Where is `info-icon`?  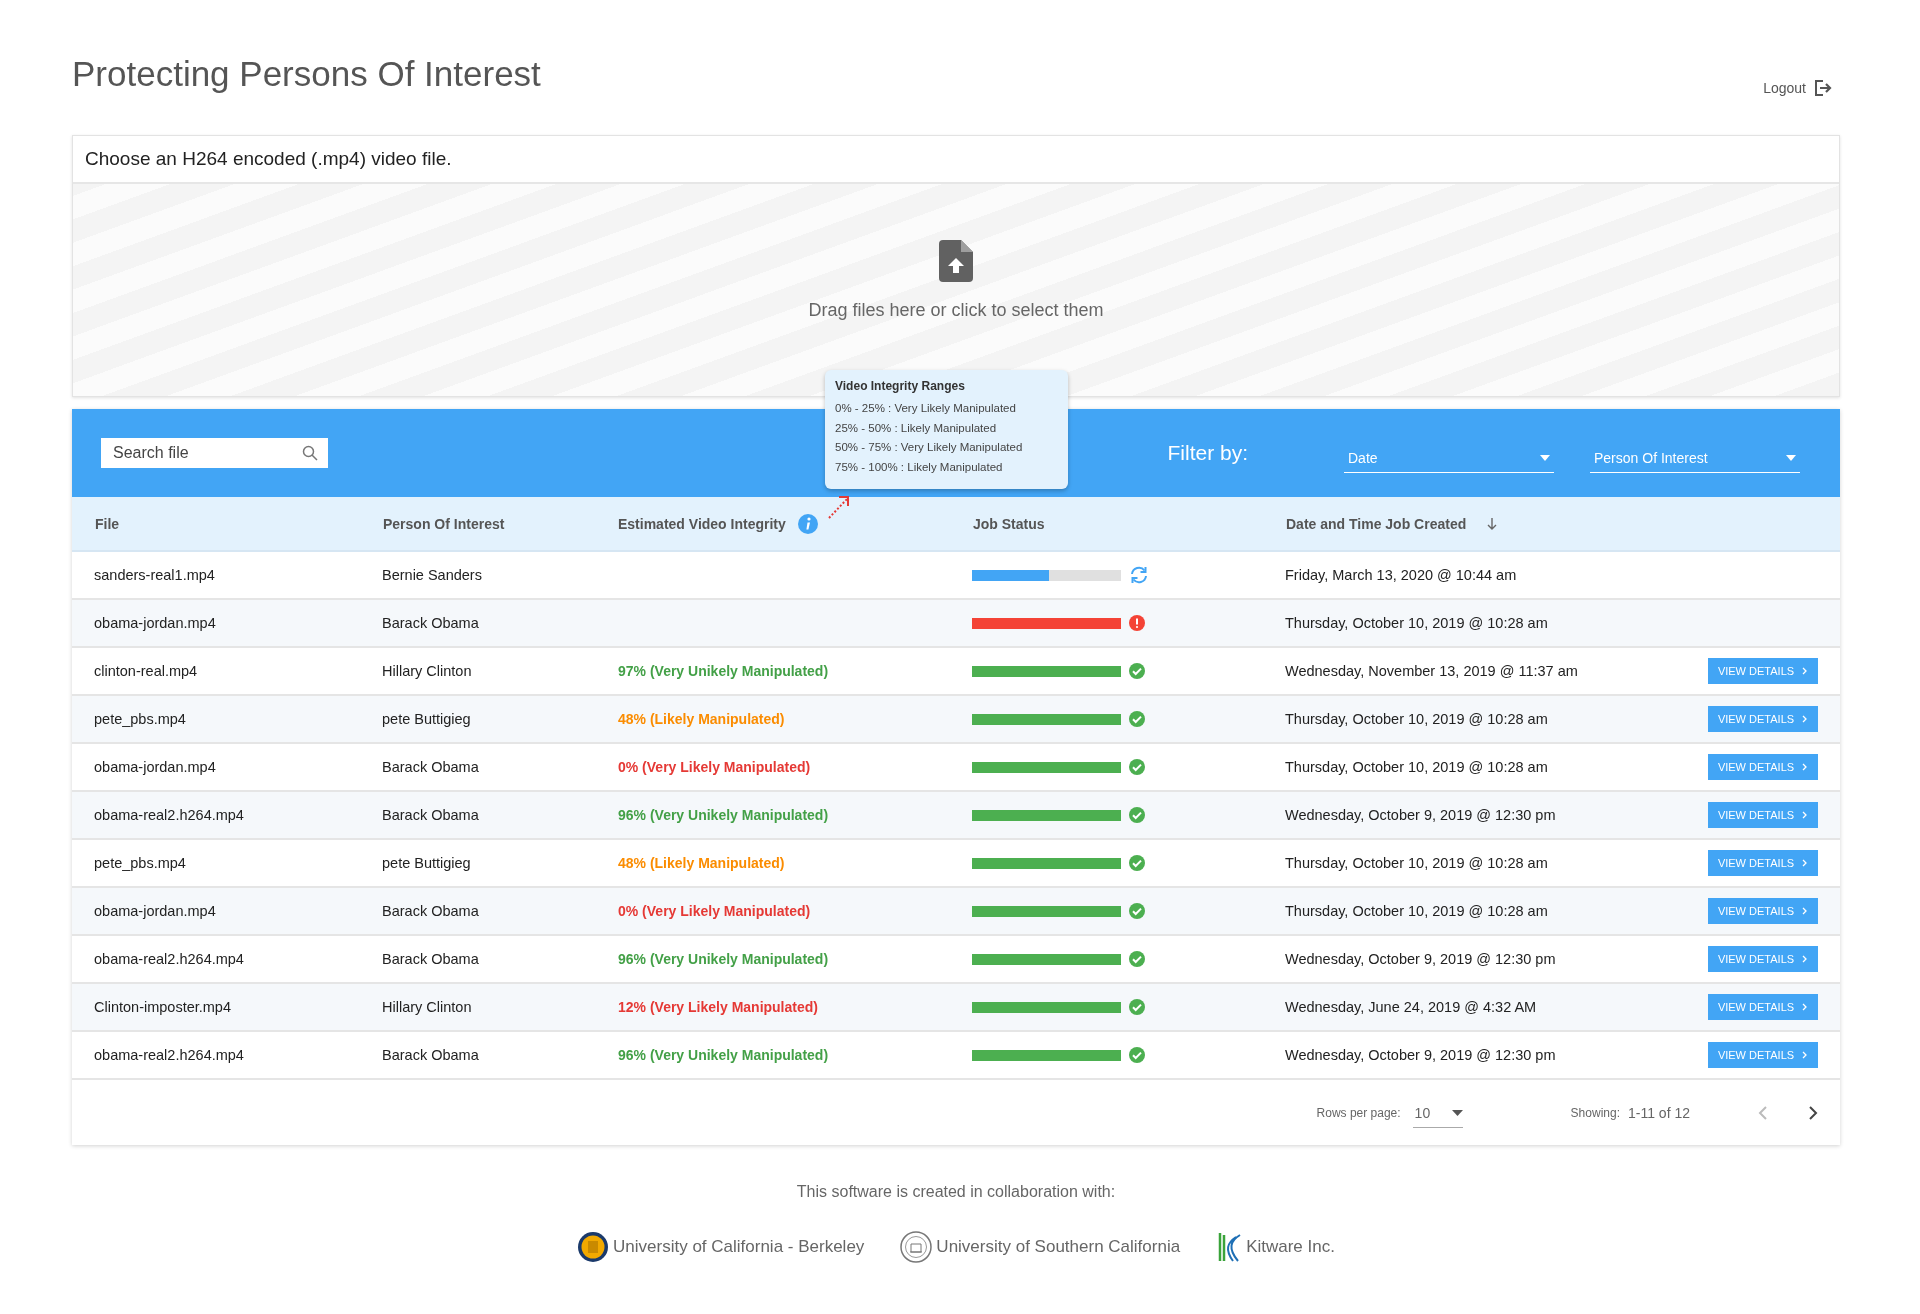
info-icon is located at coordinates (807, 523).